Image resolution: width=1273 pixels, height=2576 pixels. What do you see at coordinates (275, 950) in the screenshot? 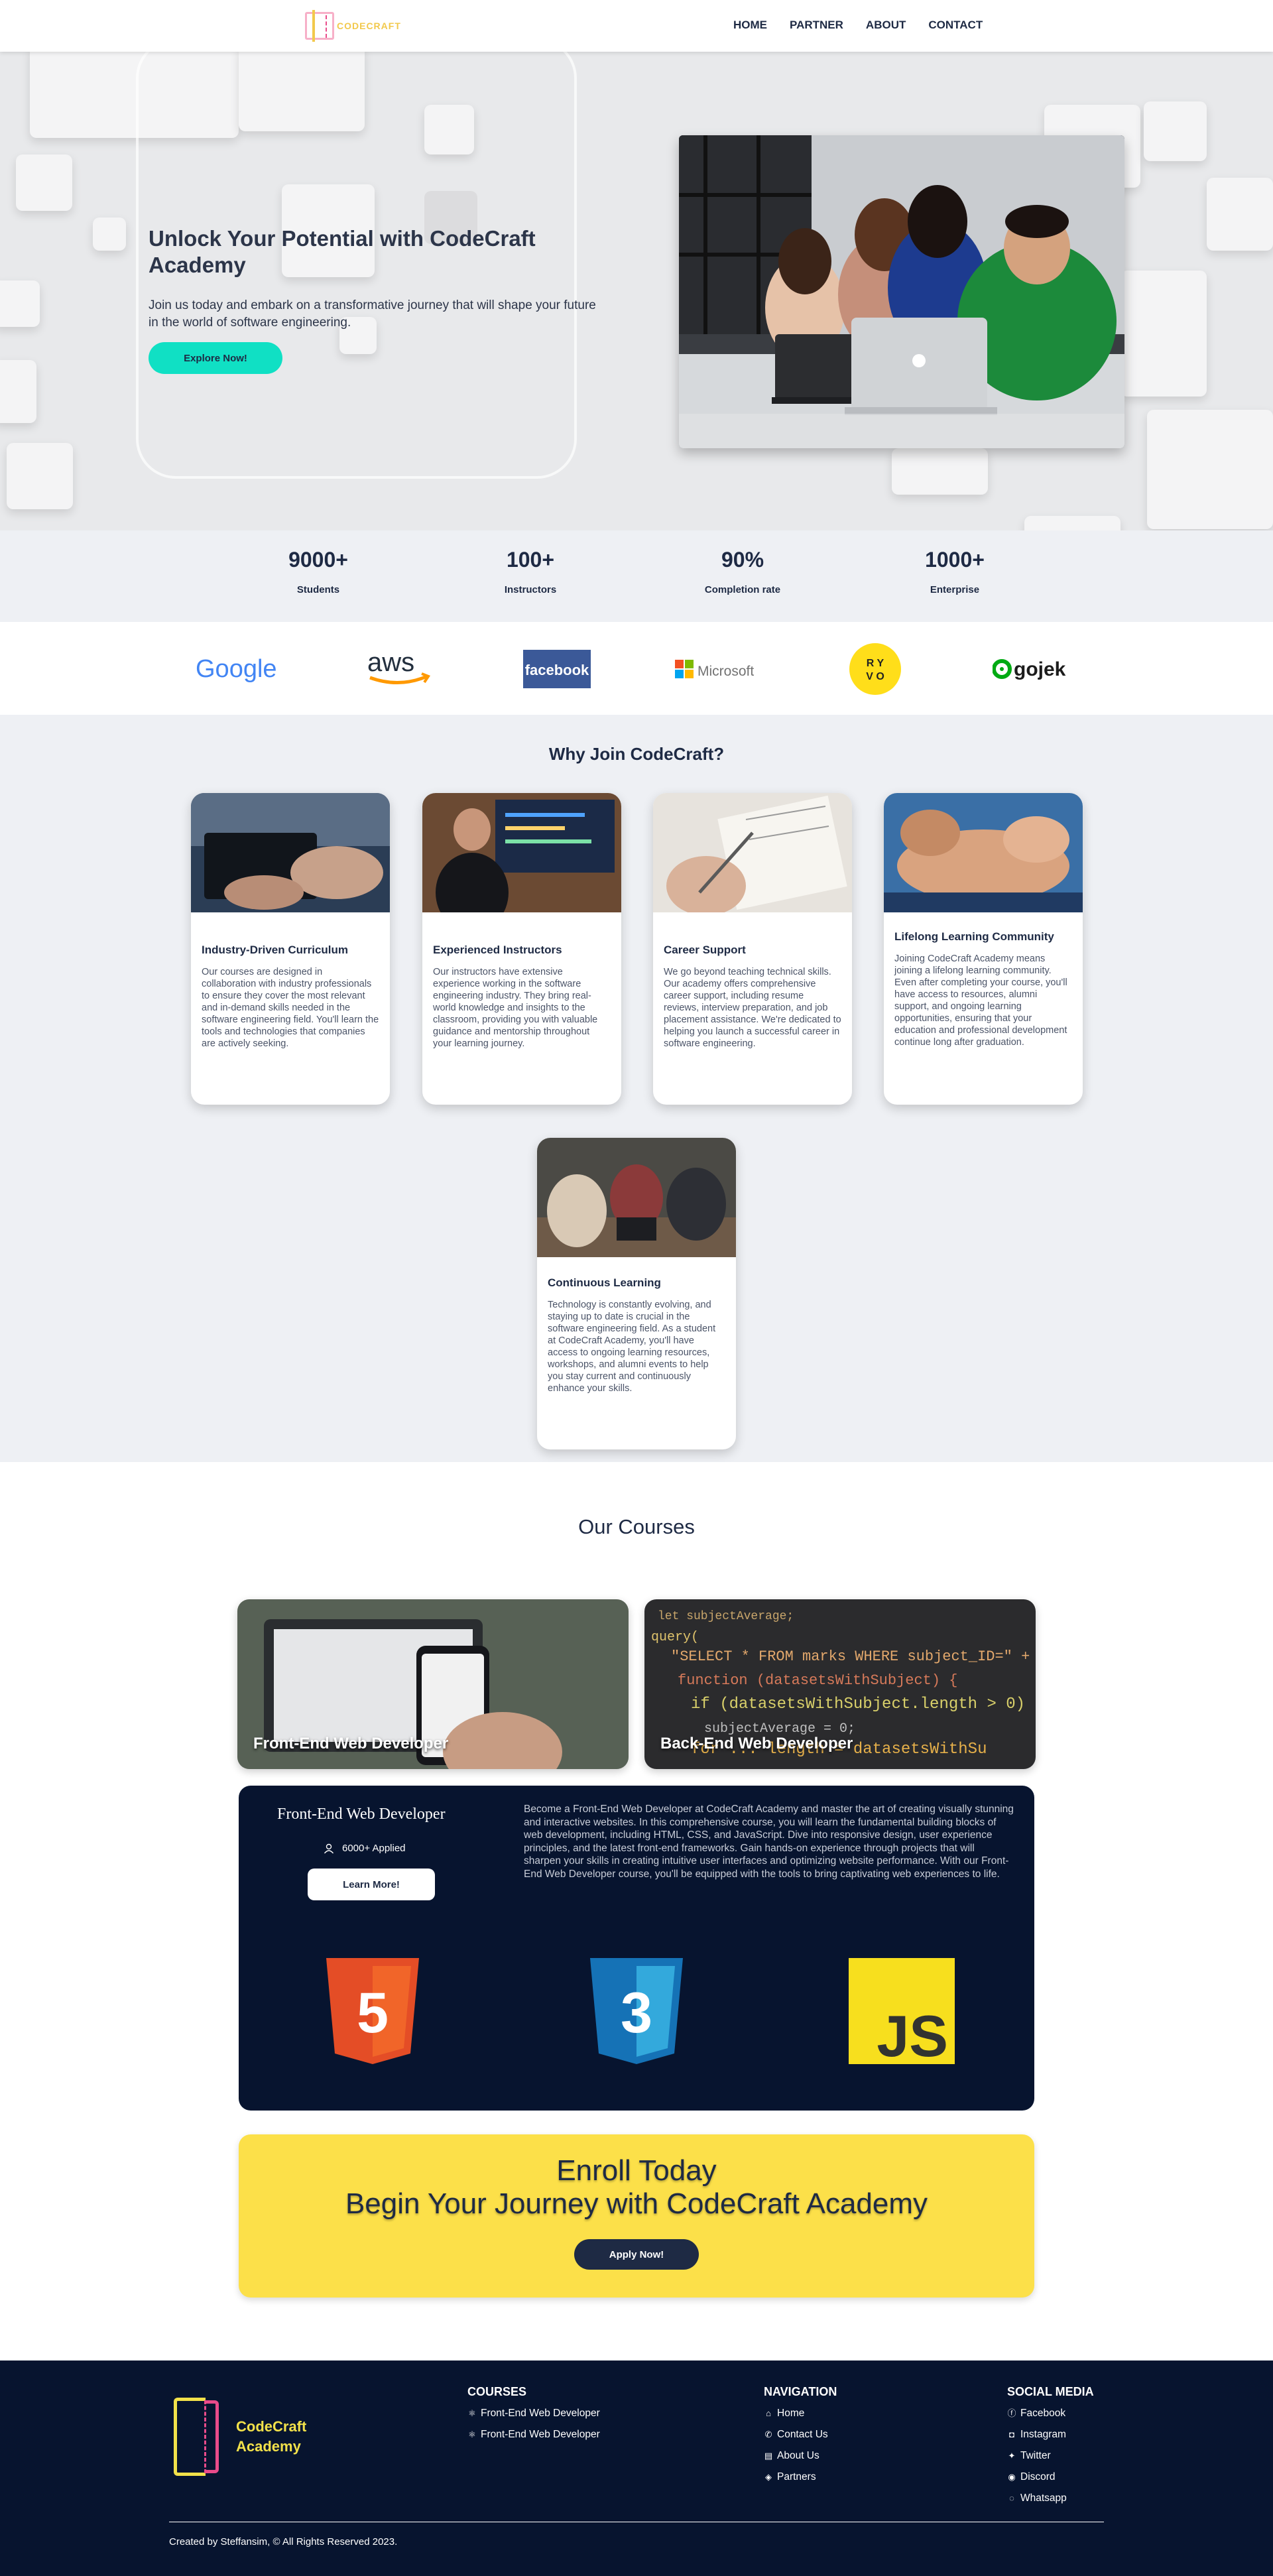
I see `feature-card-title: Industry-Driven Curriculum` at bounding box center [275, 950].